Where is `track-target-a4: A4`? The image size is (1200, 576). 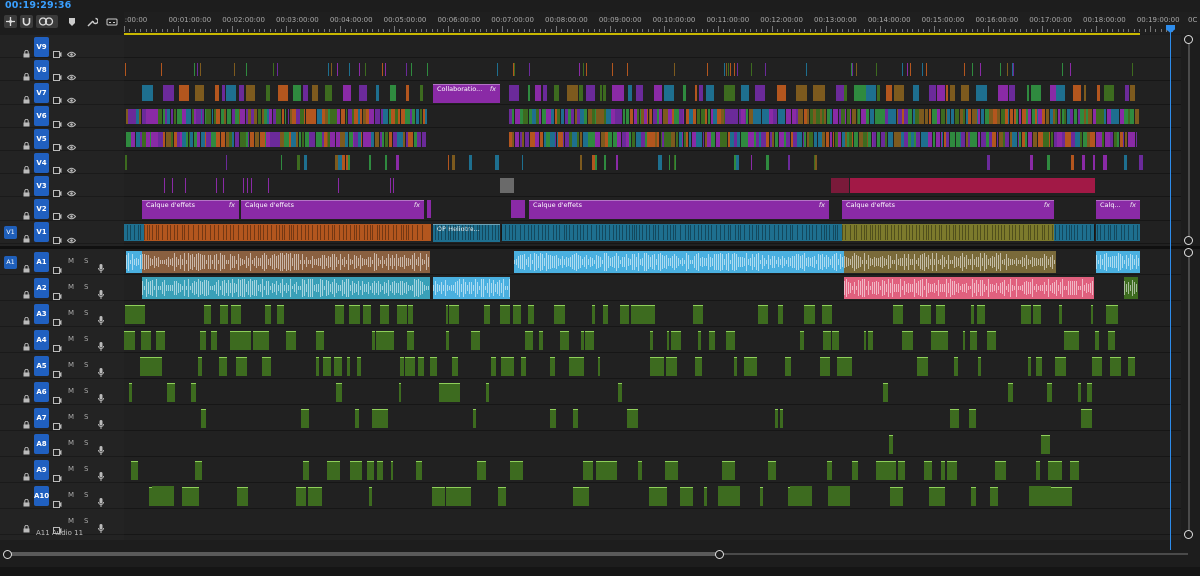 track-target-a4: A4 is located at coordinates (41, 340).